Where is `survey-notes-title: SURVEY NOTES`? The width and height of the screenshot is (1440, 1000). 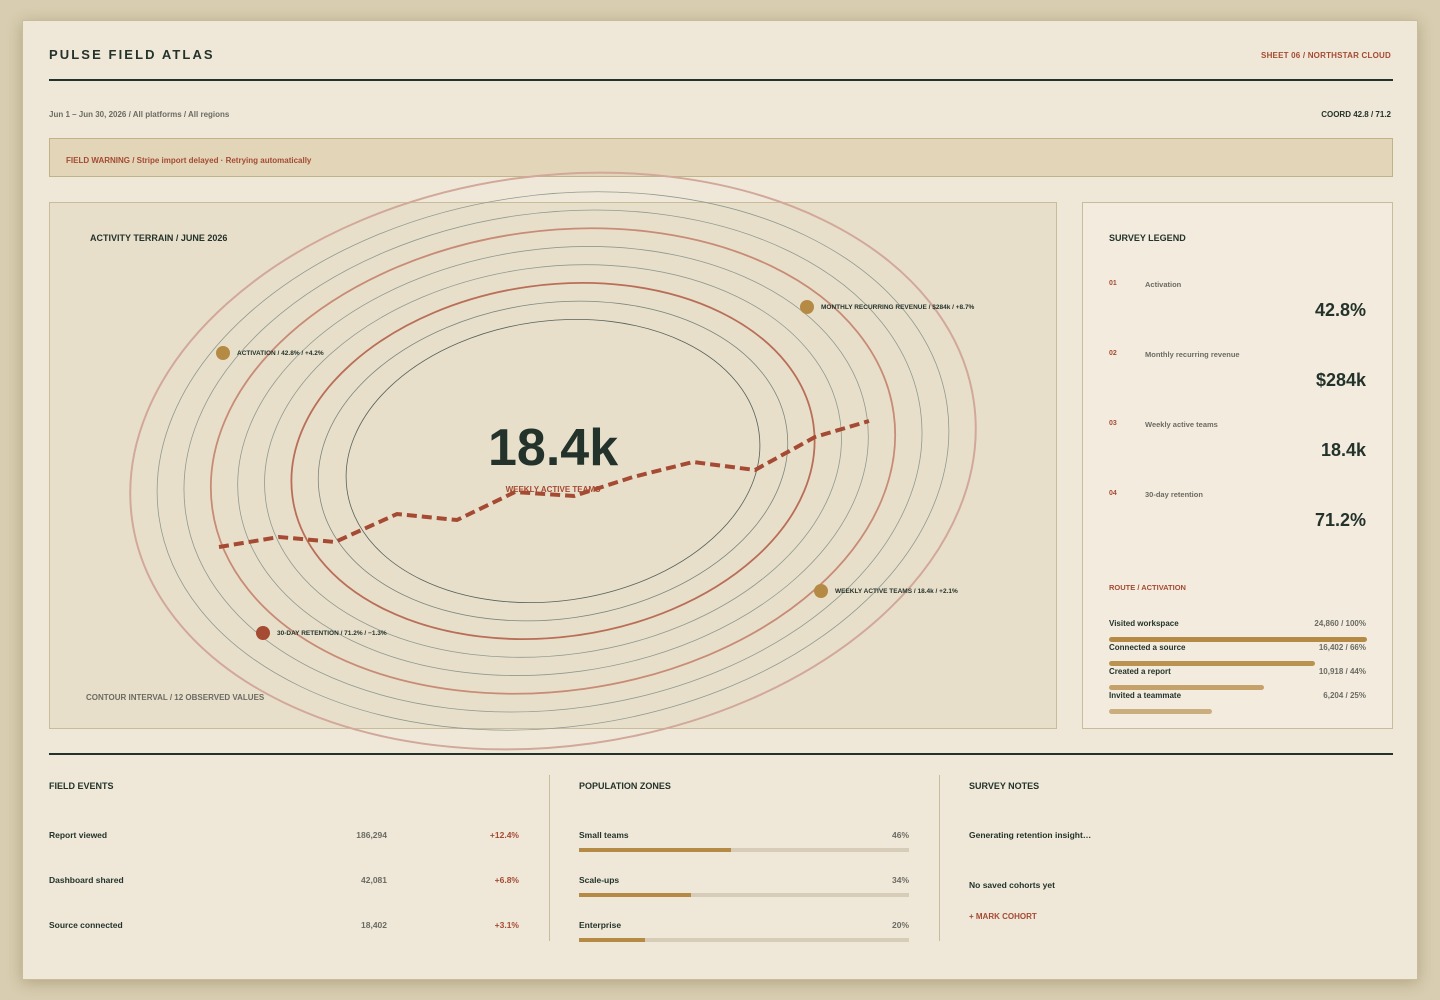
survey-notes-title: SURVEY NOTES is located at coordinates (1004, 786).